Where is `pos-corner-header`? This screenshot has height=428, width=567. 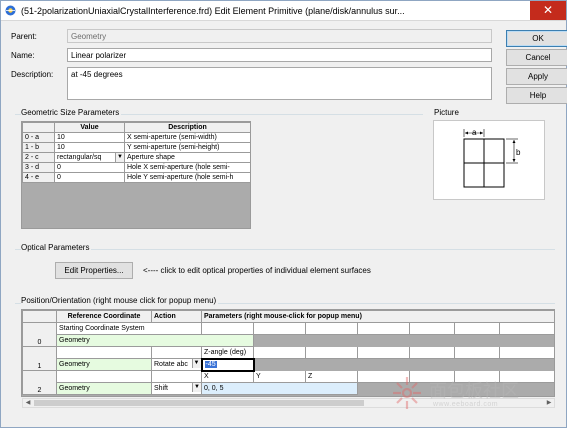
pos-corner-header is located at coordinates (39, 316).